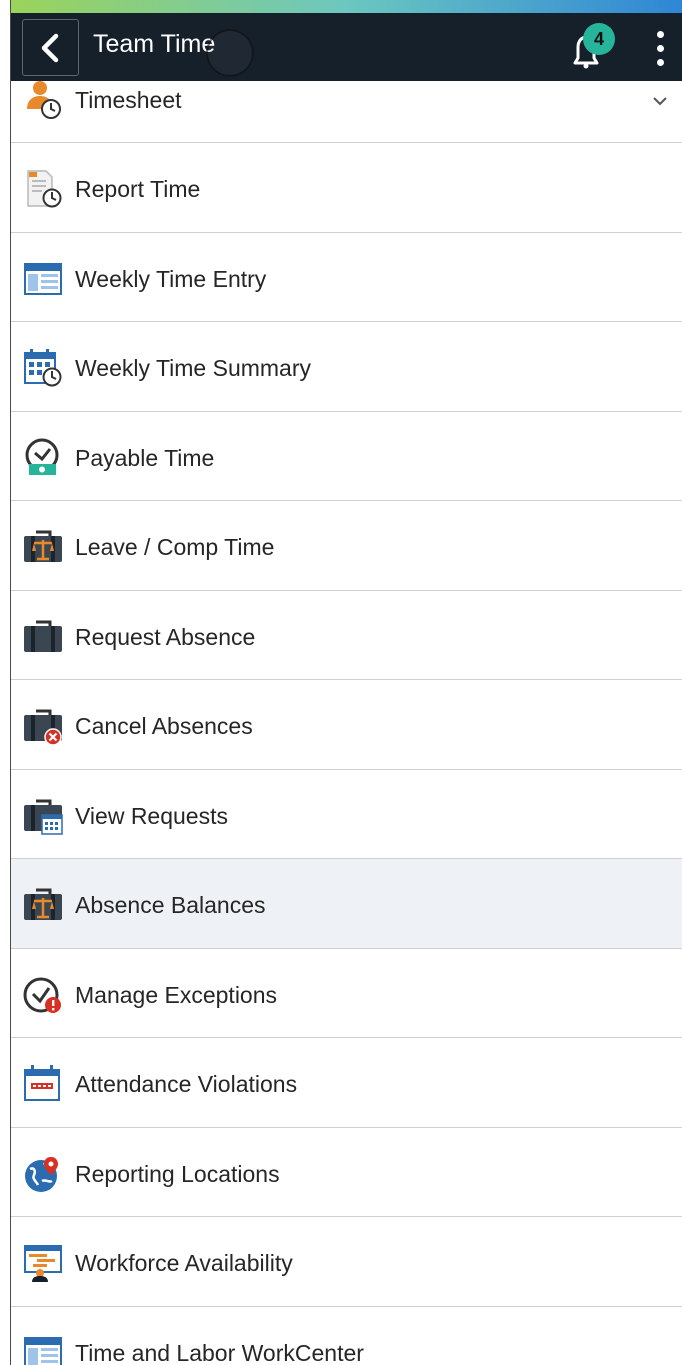 Image resolution: width=682 pixels, height=1365 pixels. I want to click on briefcase-cancel-icon, so click(43, 727).